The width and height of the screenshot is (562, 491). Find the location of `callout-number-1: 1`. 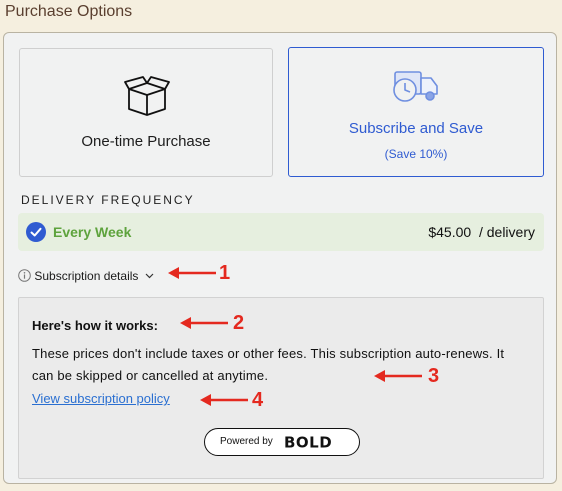

callout-number-1: 1 is located at coordinates (225, 273).